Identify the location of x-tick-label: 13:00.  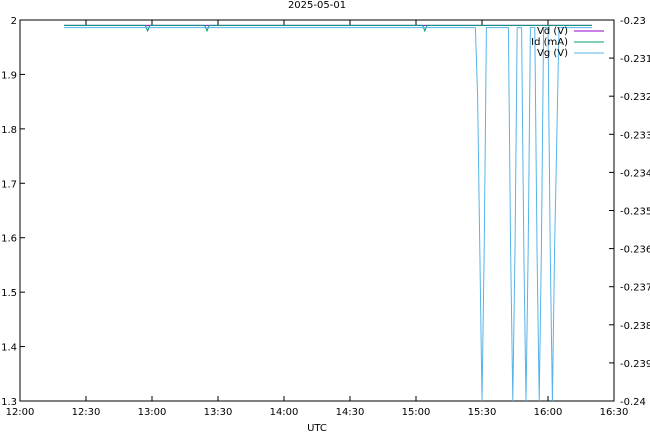
(152, 412).